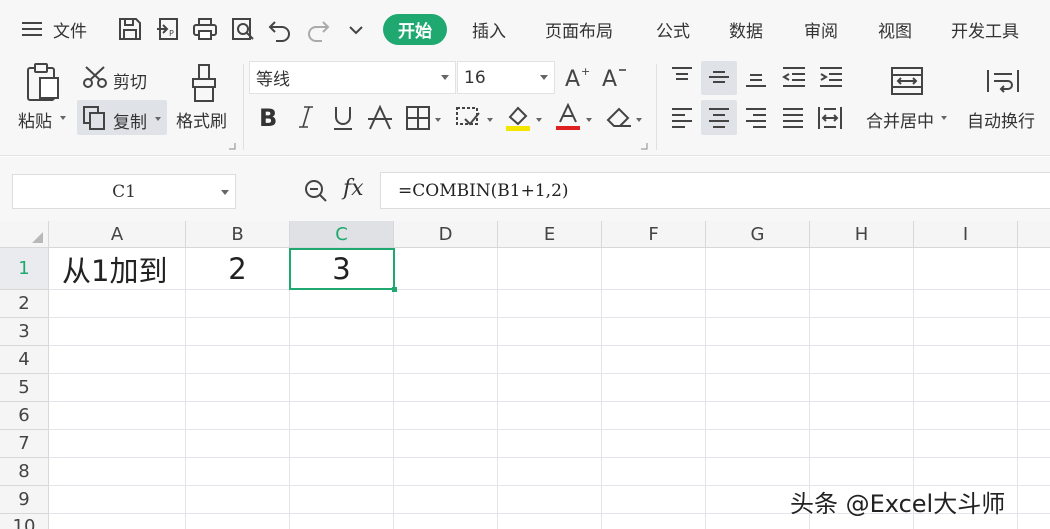 Image resolution: width=1050 pixels, height=529 pixels. I want to click on formula-input: =COMBIN(B1+1,2), so click(715, 190).